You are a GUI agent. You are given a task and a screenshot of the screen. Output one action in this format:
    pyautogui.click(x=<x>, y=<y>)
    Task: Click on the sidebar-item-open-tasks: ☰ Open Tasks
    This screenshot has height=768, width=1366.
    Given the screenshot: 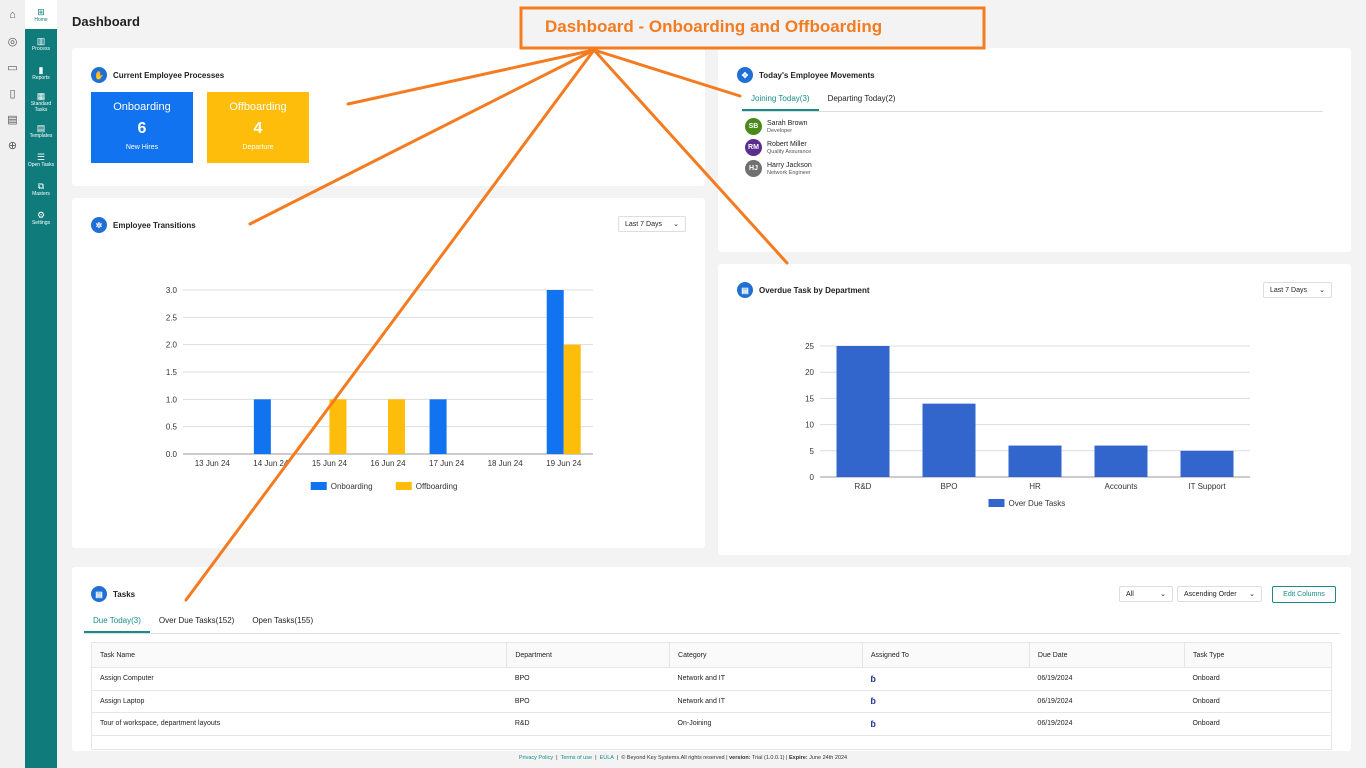 What is the action you would take?
    pyautogui.click(x=41, y=159)
    